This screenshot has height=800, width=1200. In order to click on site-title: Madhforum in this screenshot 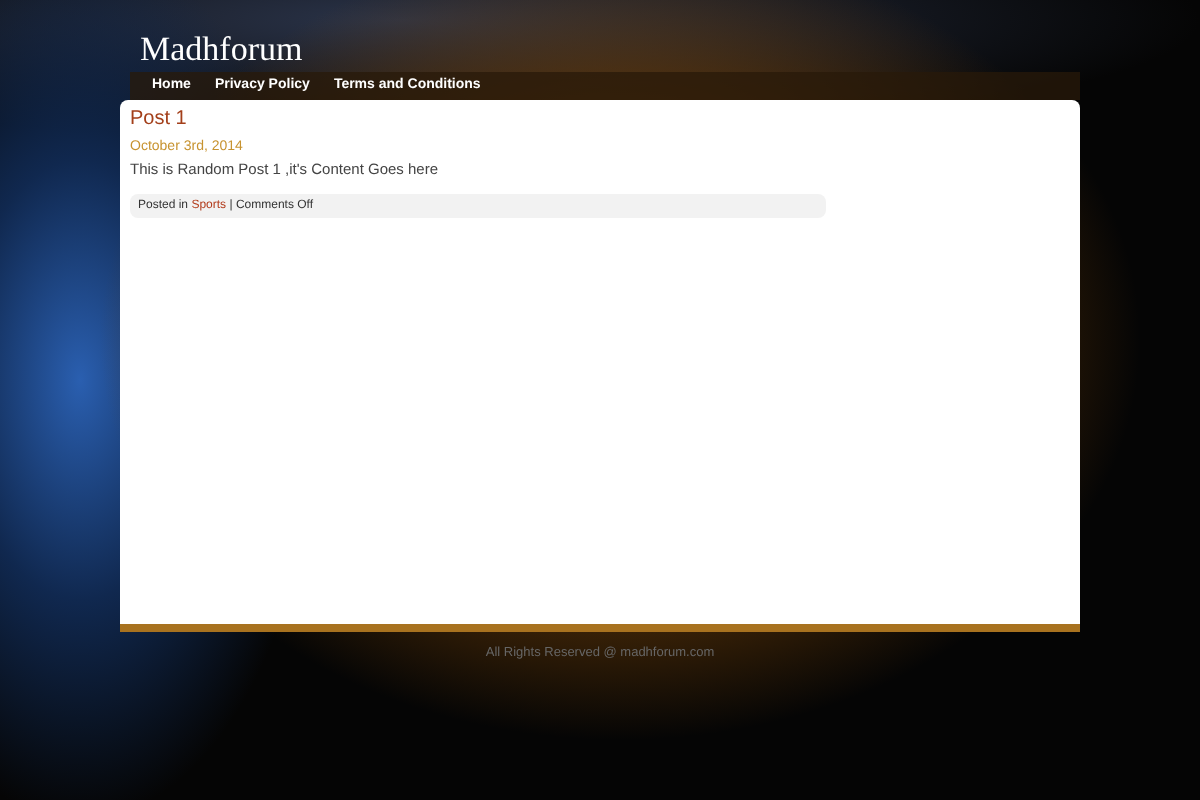, I will do `click(221, 50)`.